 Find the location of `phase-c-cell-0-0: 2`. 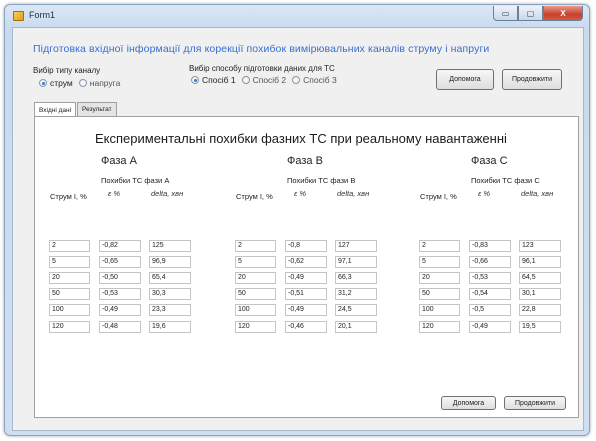

phase-c-cell-0-0: 2 is located at coordinates (439, 246).